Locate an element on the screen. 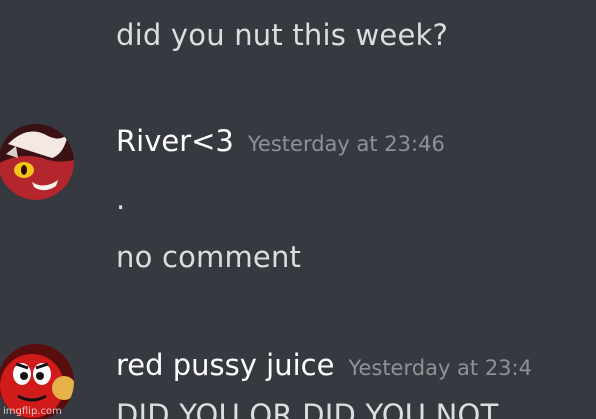 The height and width of the screenshot is (419, 596). username: red pussy juice is located at coordinates (225, 365).